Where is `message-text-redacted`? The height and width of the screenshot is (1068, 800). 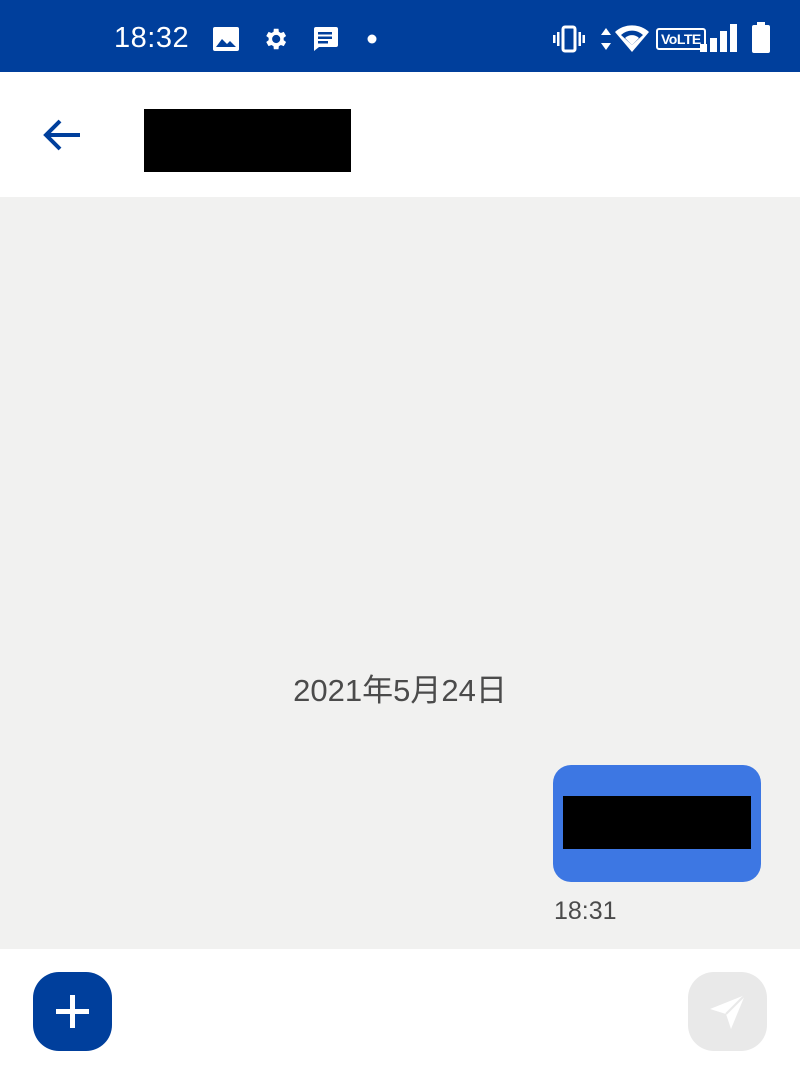 message-text-redacted is located at coordinates (657, 822).